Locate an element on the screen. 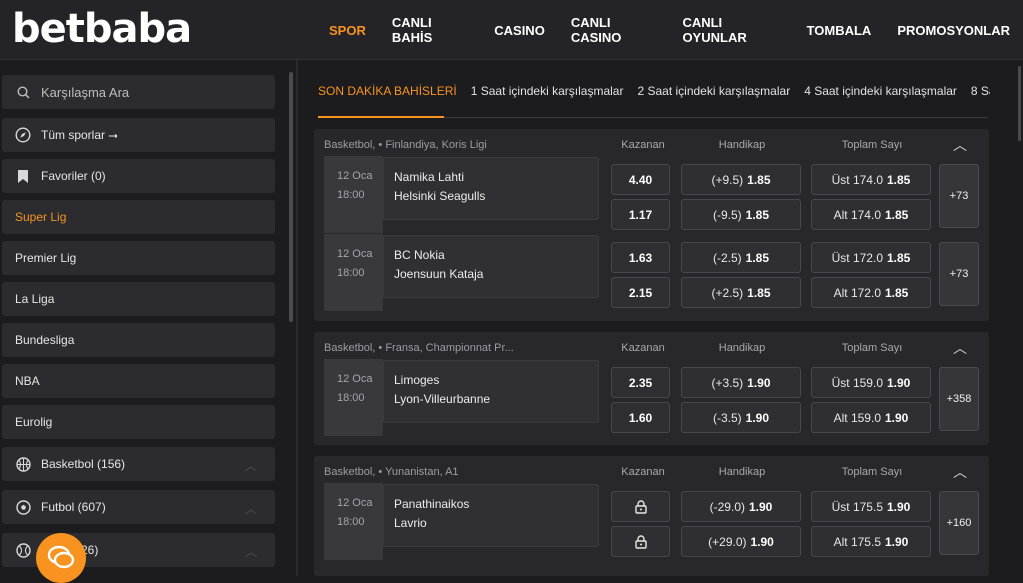  sidebar-item-eurolig: Eurolig is located at coordinates (138, 422).